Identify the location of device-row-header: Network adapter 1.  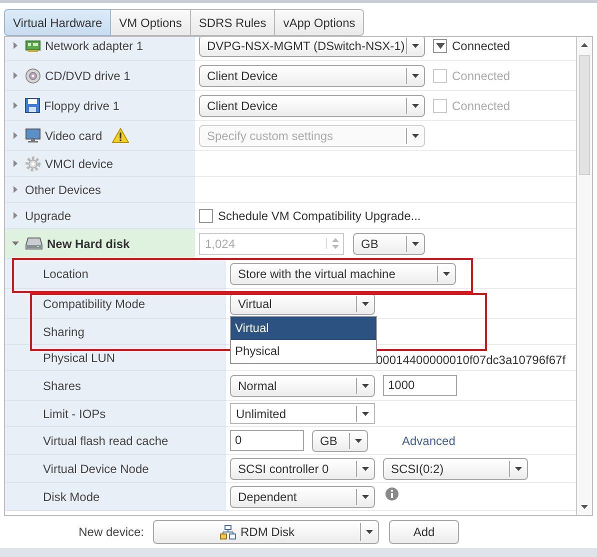
(100, 49).